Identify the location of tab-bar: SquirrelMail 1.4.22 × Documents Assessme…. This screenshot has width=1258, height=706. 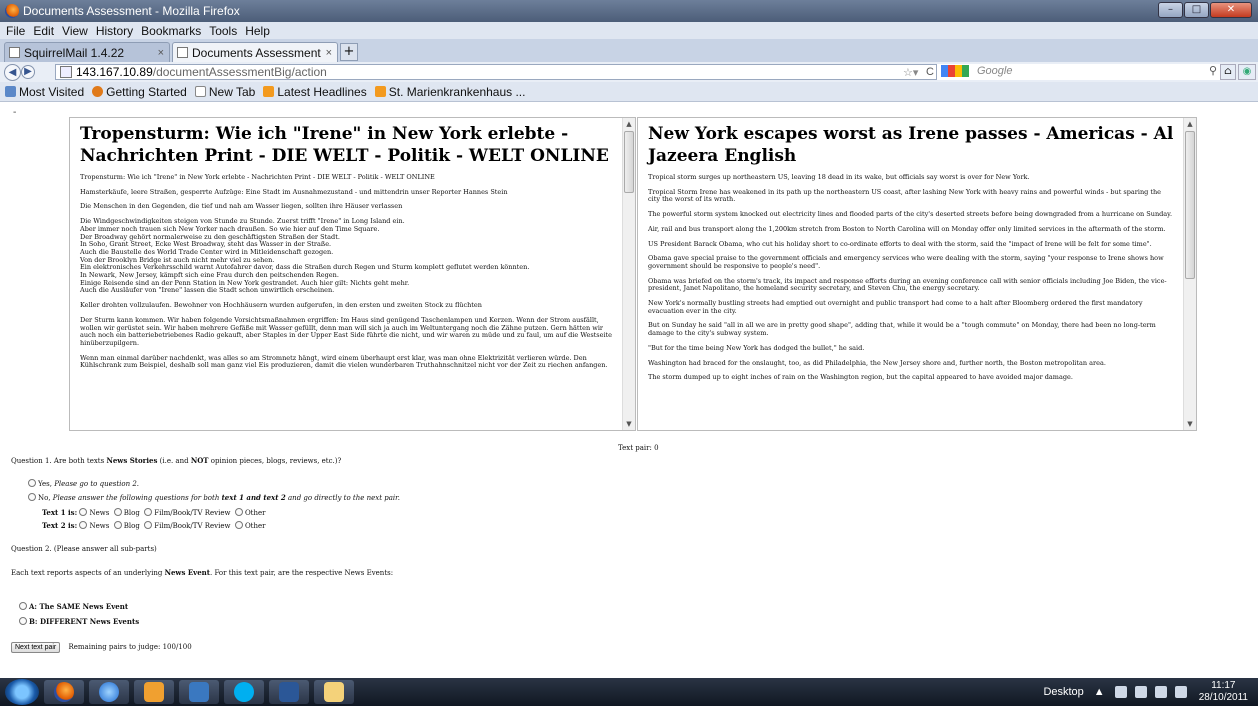
(629, 50).